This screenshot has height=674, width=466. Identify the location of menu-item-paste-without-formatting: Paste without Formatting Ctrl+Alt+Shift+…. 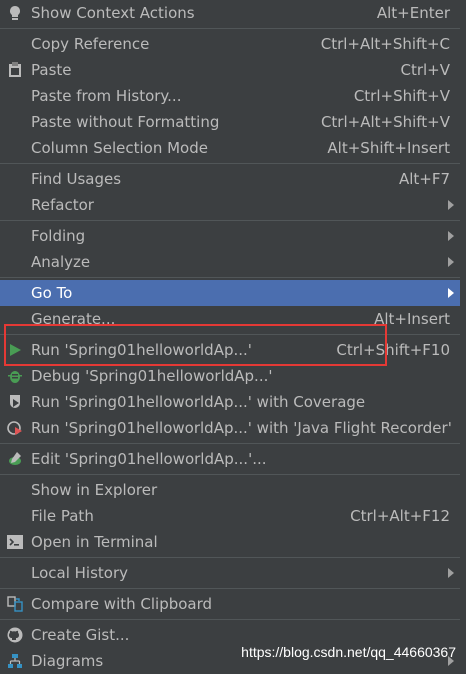
(230, 122).